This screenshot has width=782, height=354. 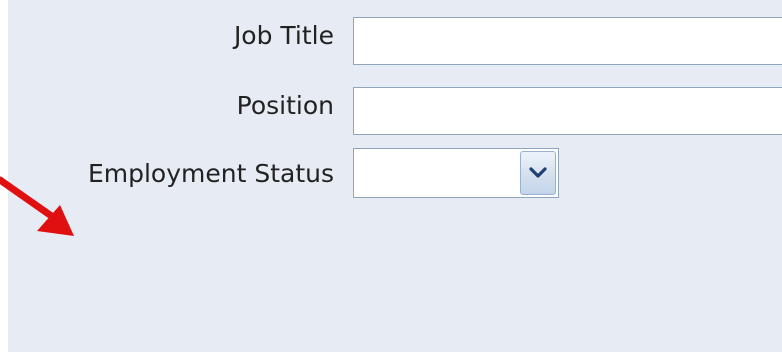 What do you see at coordinates (456, 173) in the screenshot?
I see `employment-status-select` at bounding box center [456, 173].